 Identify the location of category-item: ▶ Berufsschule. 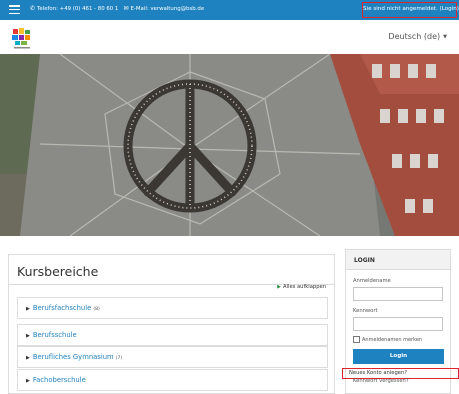
(172, 335).